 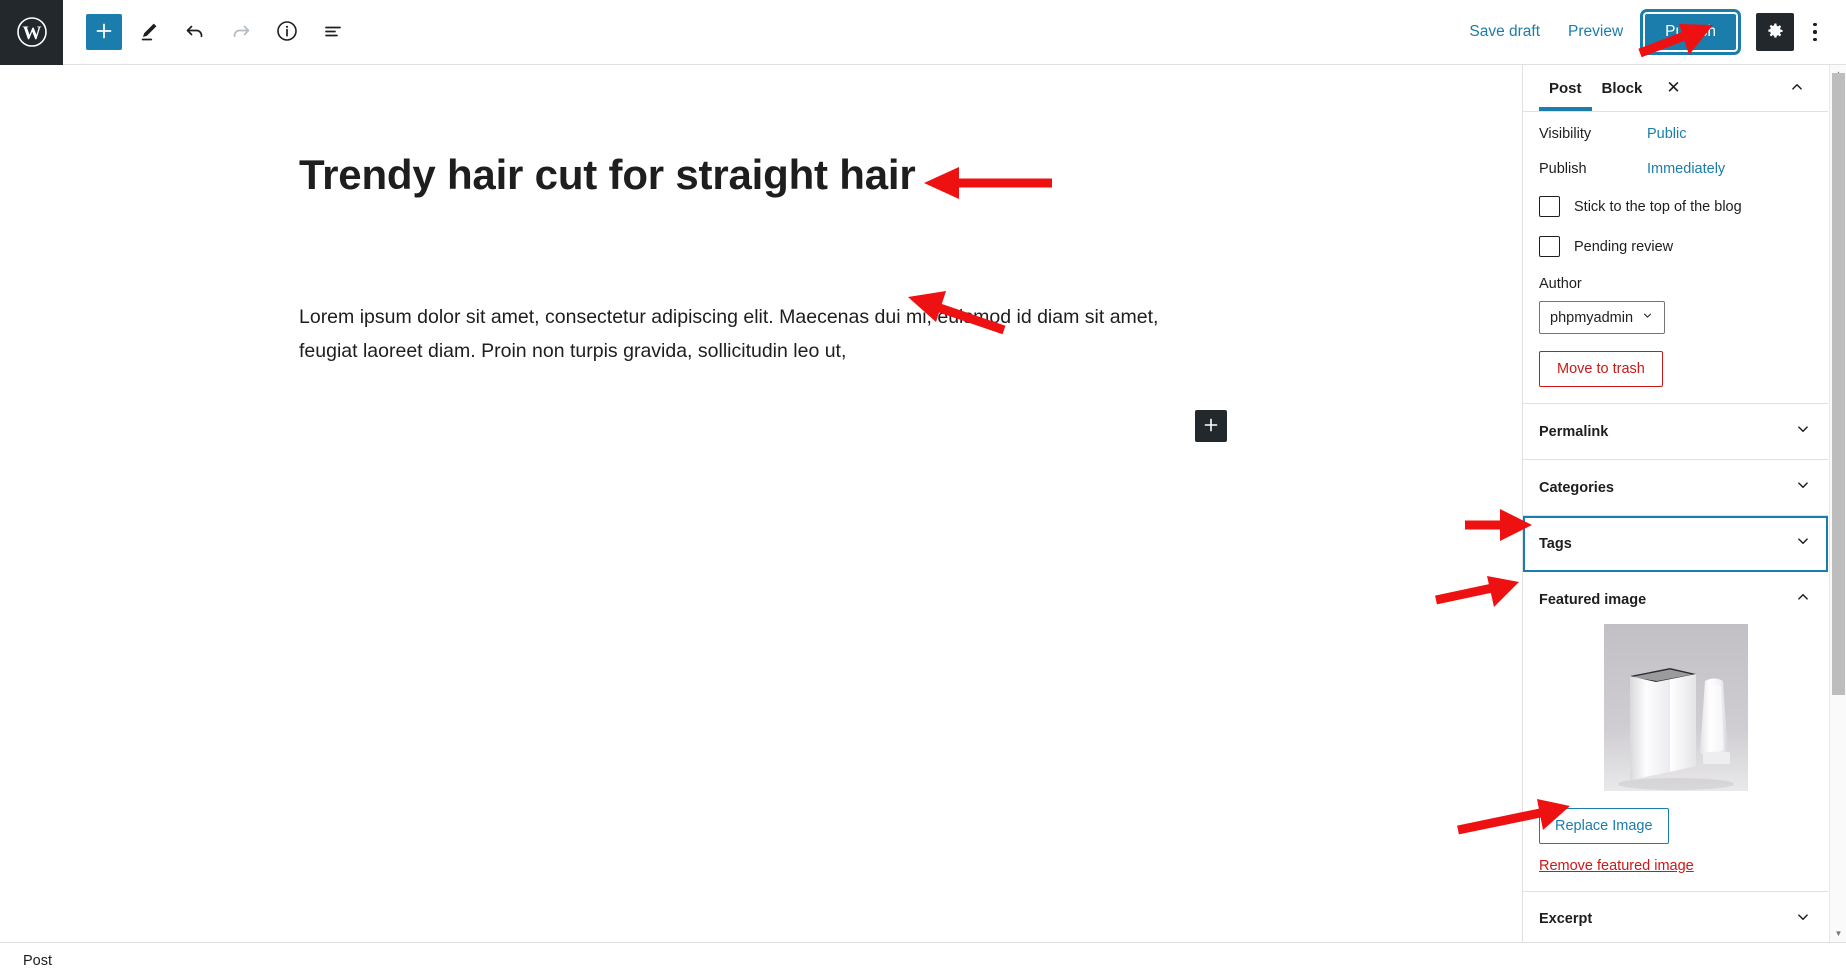 What do you see at coordinates (1504, 32) in the screenshot?
I see `save-draft-button: Save draft` at bounding box center [1504, 32].